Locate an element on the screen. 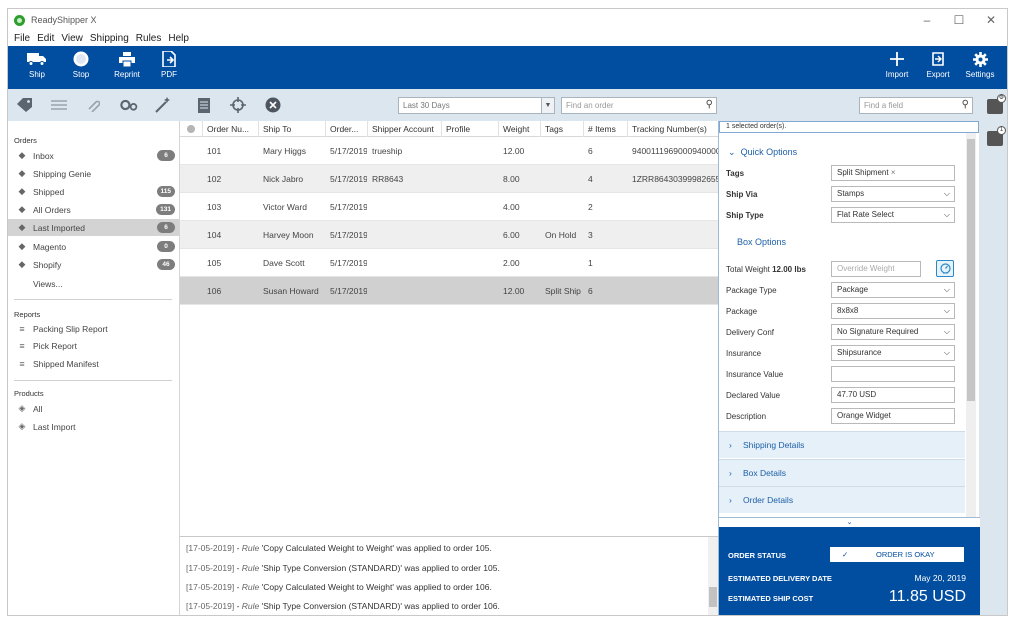 This screenshot has height=626, width=1015. sidebar-item-label: Last Imported is located at coordinates (59, 227).